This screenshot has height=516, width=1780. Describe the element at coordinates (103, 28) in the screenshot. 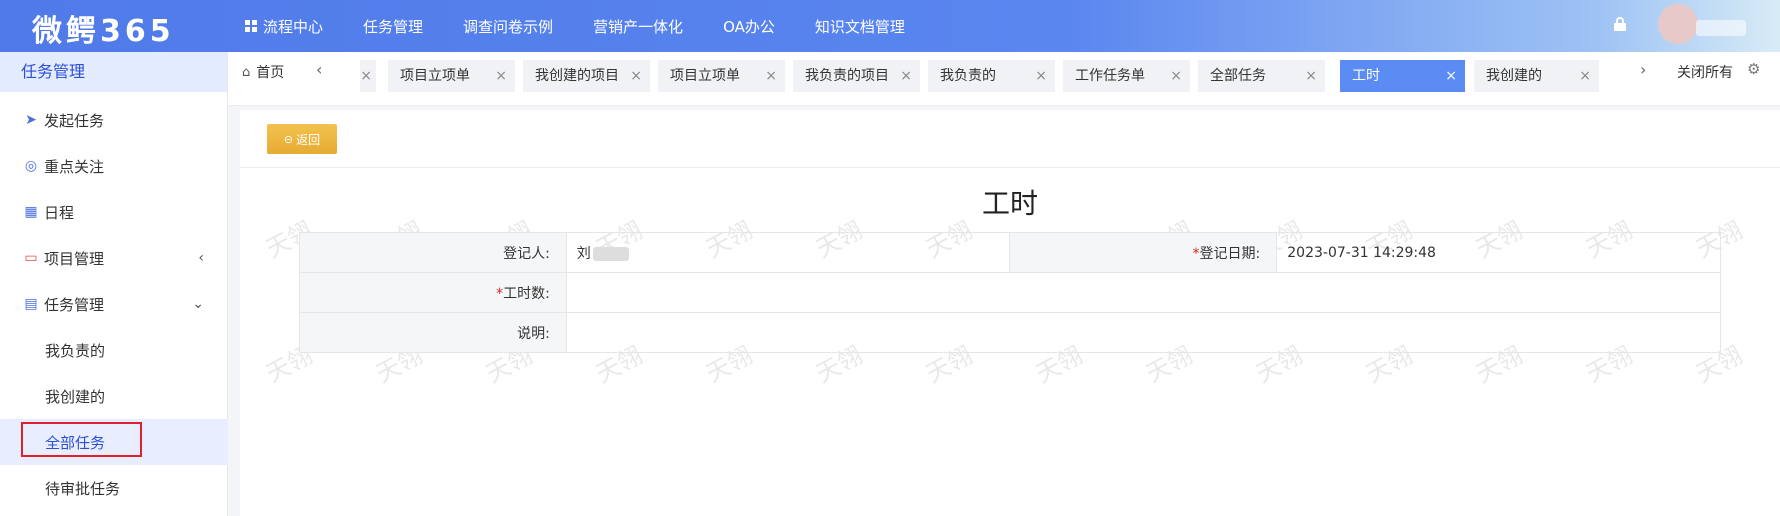

I see `app-logo: 微鳄365` at that location.